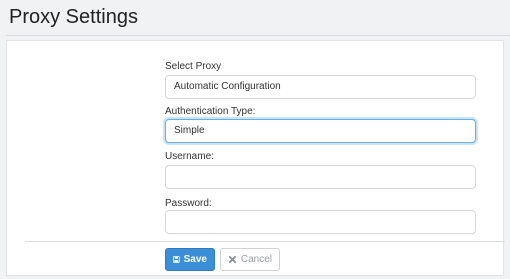  I want to click on save-button-label: Save, so click(195, 259).